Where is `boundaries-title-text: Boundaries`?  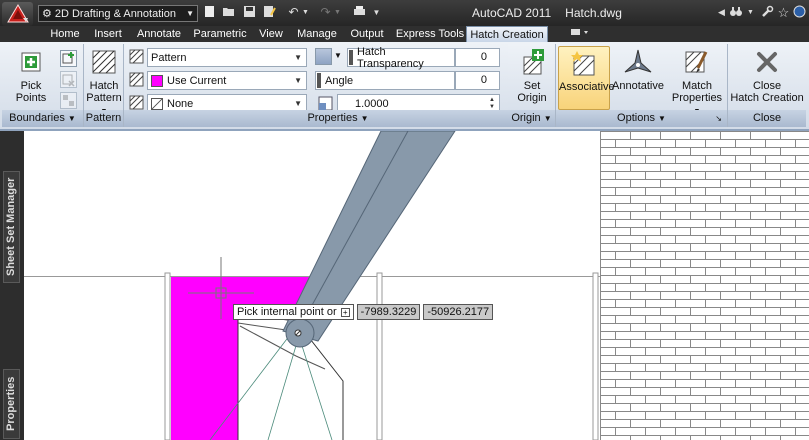 boundaries-title-text: Boundaries is located at coordinates (37, 118).